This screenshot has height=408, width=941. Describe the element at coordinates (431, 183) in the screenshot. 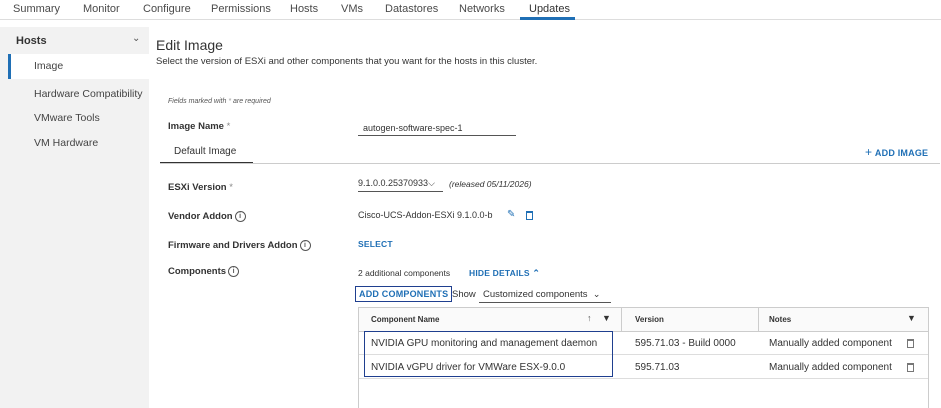

I see `chevron-down-icon: ⌵` at that location.